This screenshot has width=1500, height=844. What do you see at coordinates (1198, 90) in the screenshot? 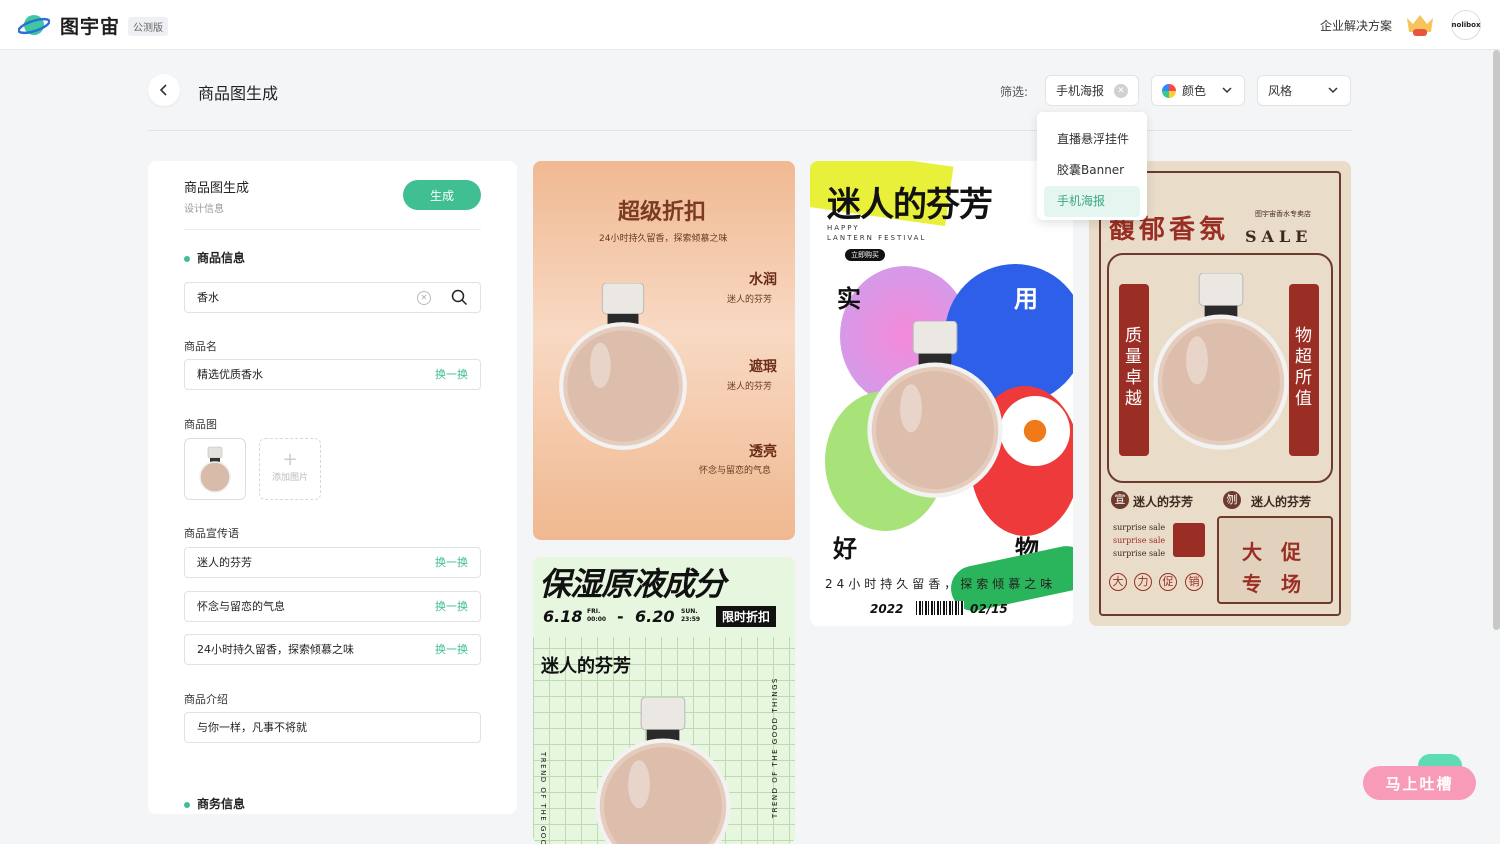
I see `filter-color-select: 颜色` at bounding box center [1198, 90].